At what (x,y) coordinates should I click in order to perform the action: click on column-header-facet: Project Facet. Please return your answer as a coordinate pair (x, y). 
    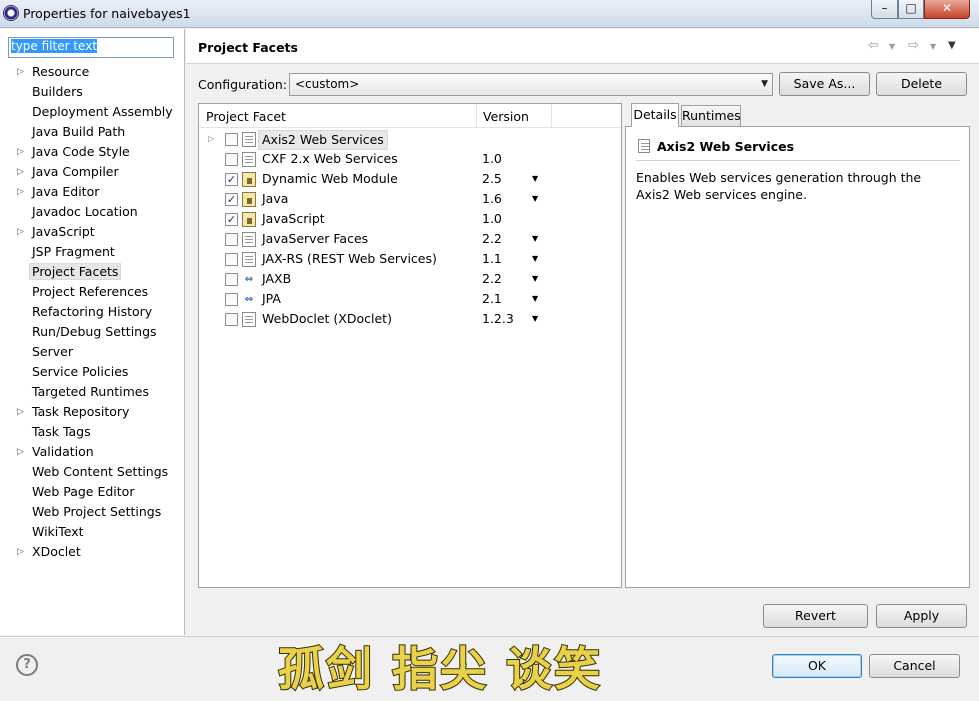
    Looking at the image, I should click on (246, 116).